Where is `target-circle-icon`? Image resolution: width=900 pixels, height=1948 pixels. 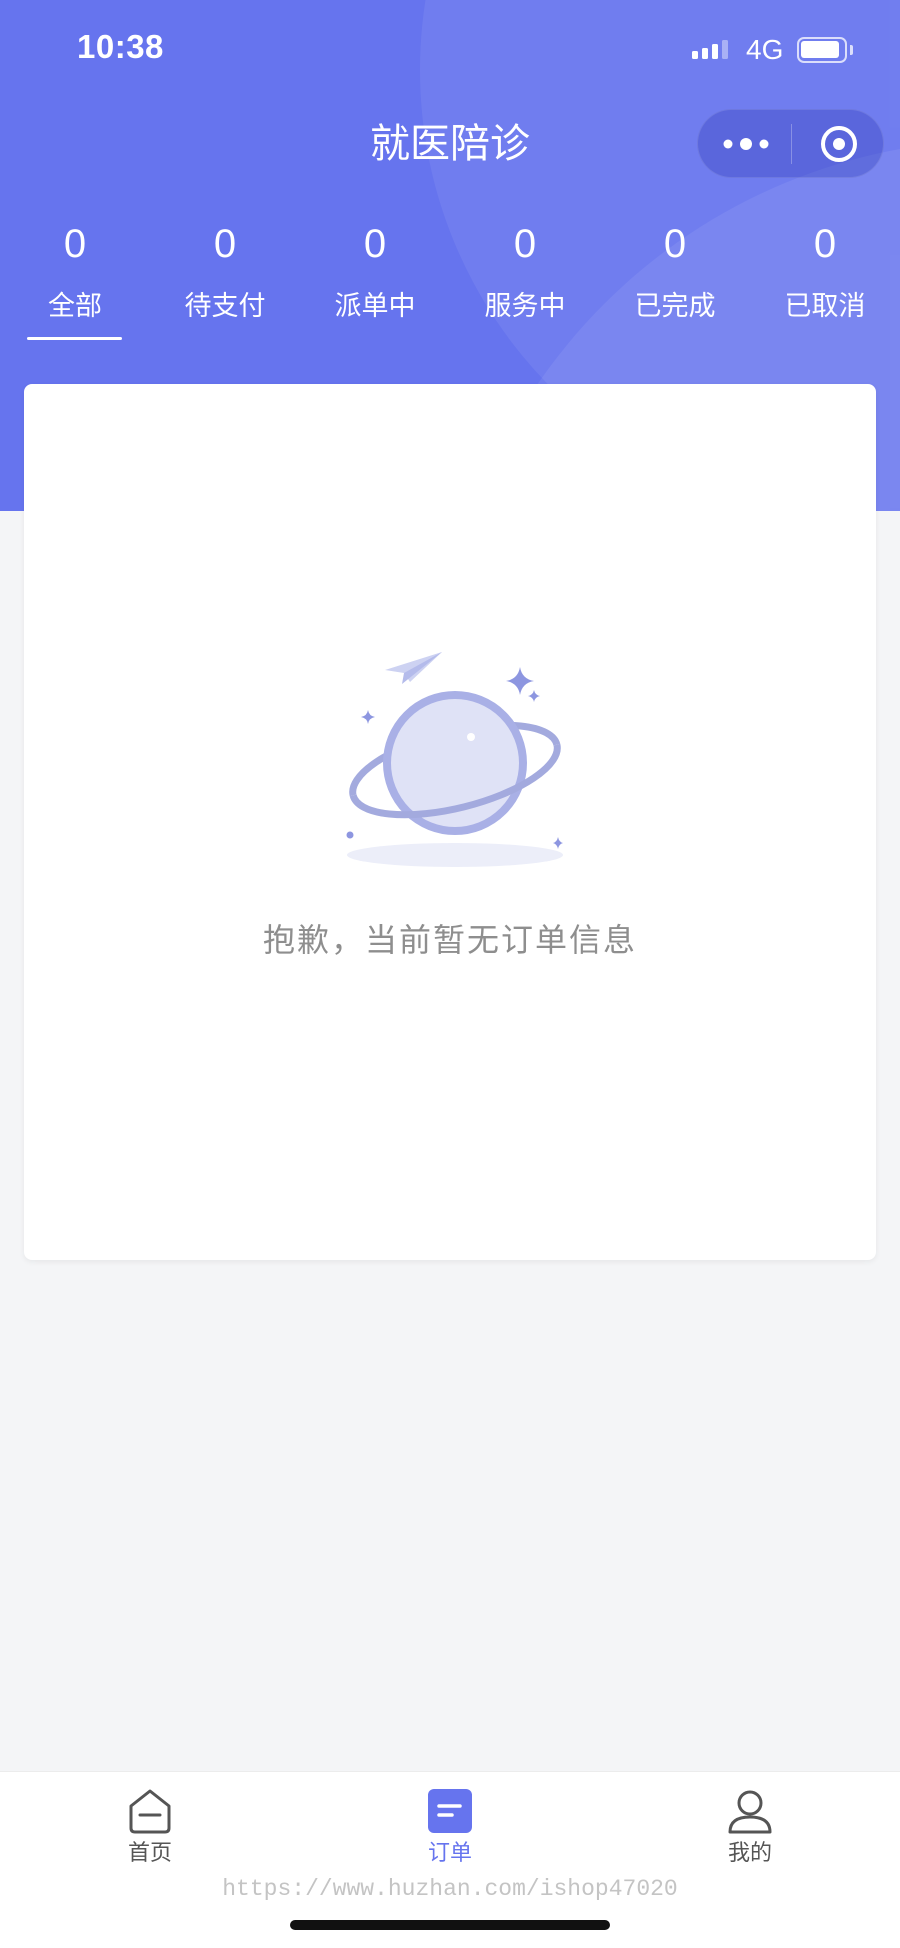 target-circle-icon is located at coordinates (839, 144).